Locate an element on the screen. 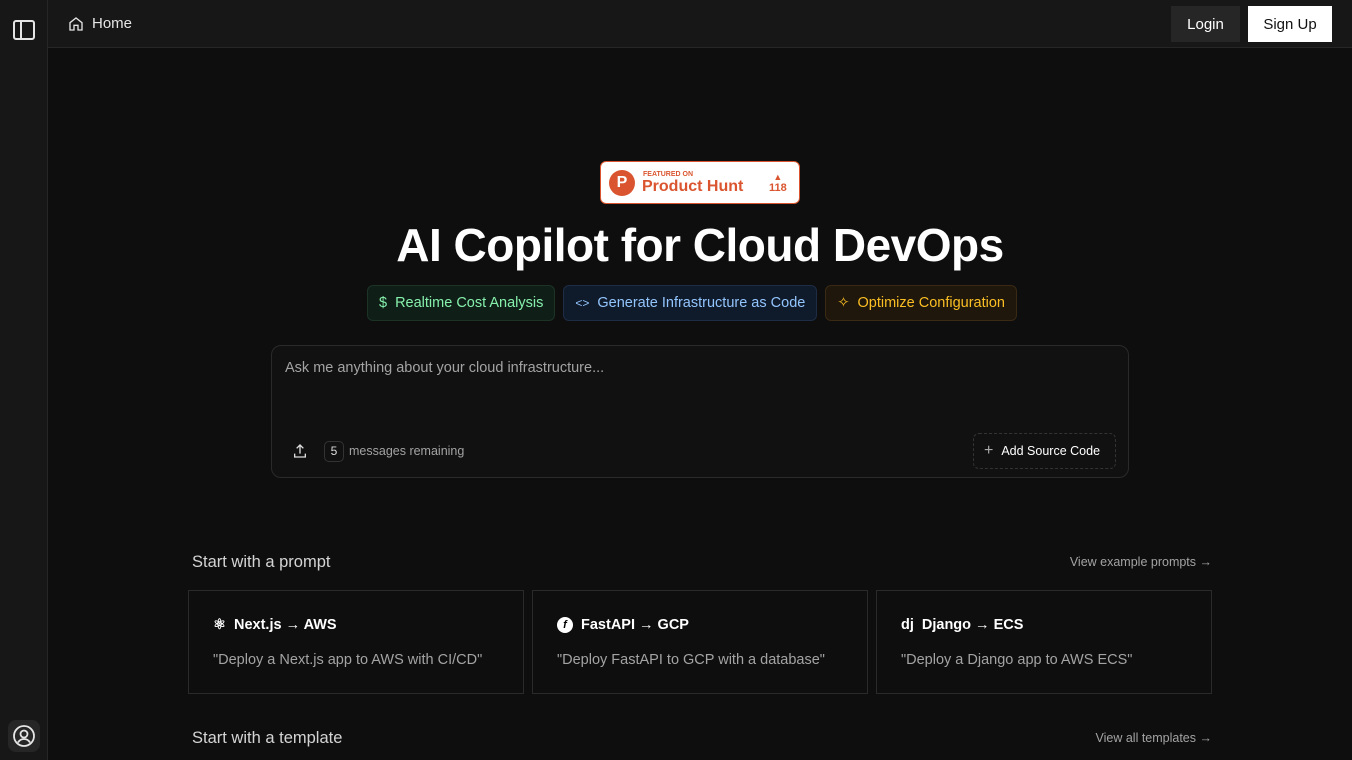 The height and width of the screenshot is (760, 1352). chip-cost-analysis: $ Realtime Cost Analysis is located at coordinates (461, 303).